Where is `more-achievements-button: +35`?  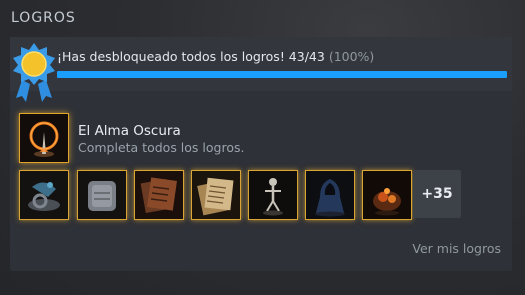
more-achievements-button: +35 is located at coordinates (437, 194).